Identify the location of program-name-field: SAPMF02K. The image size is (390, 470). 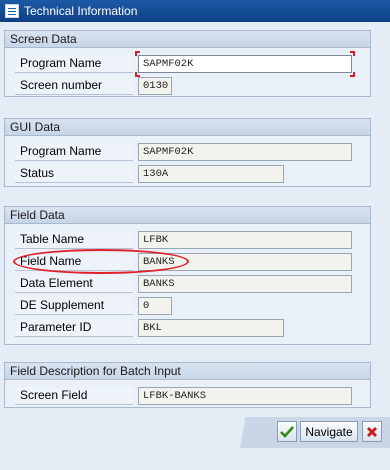
(245, 64).